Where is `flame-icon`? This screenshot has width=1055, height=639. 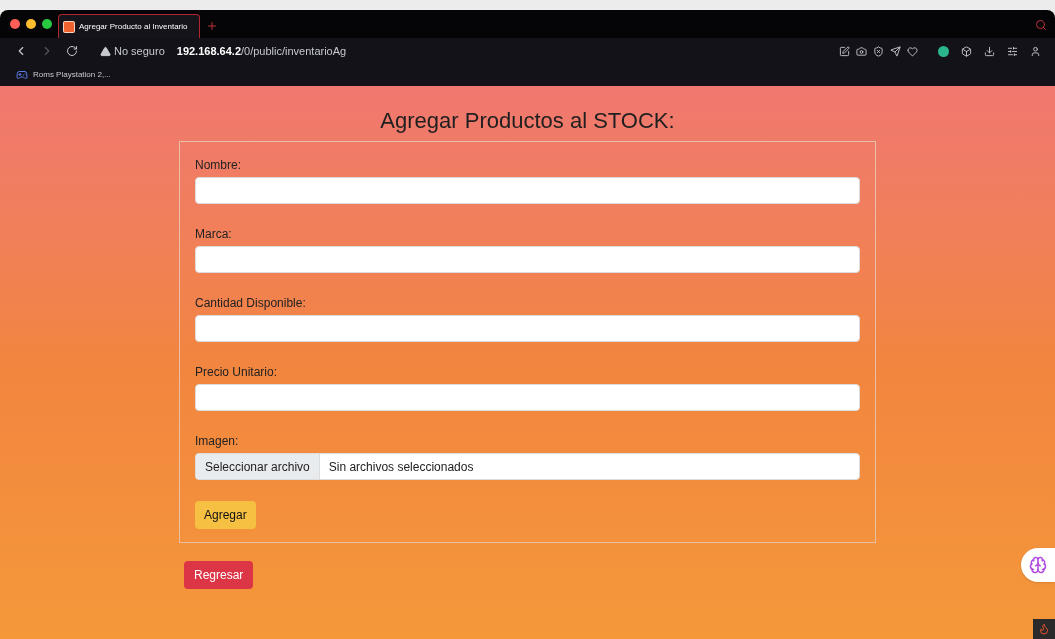 flame-icon is located at coordinates (1044, 629).